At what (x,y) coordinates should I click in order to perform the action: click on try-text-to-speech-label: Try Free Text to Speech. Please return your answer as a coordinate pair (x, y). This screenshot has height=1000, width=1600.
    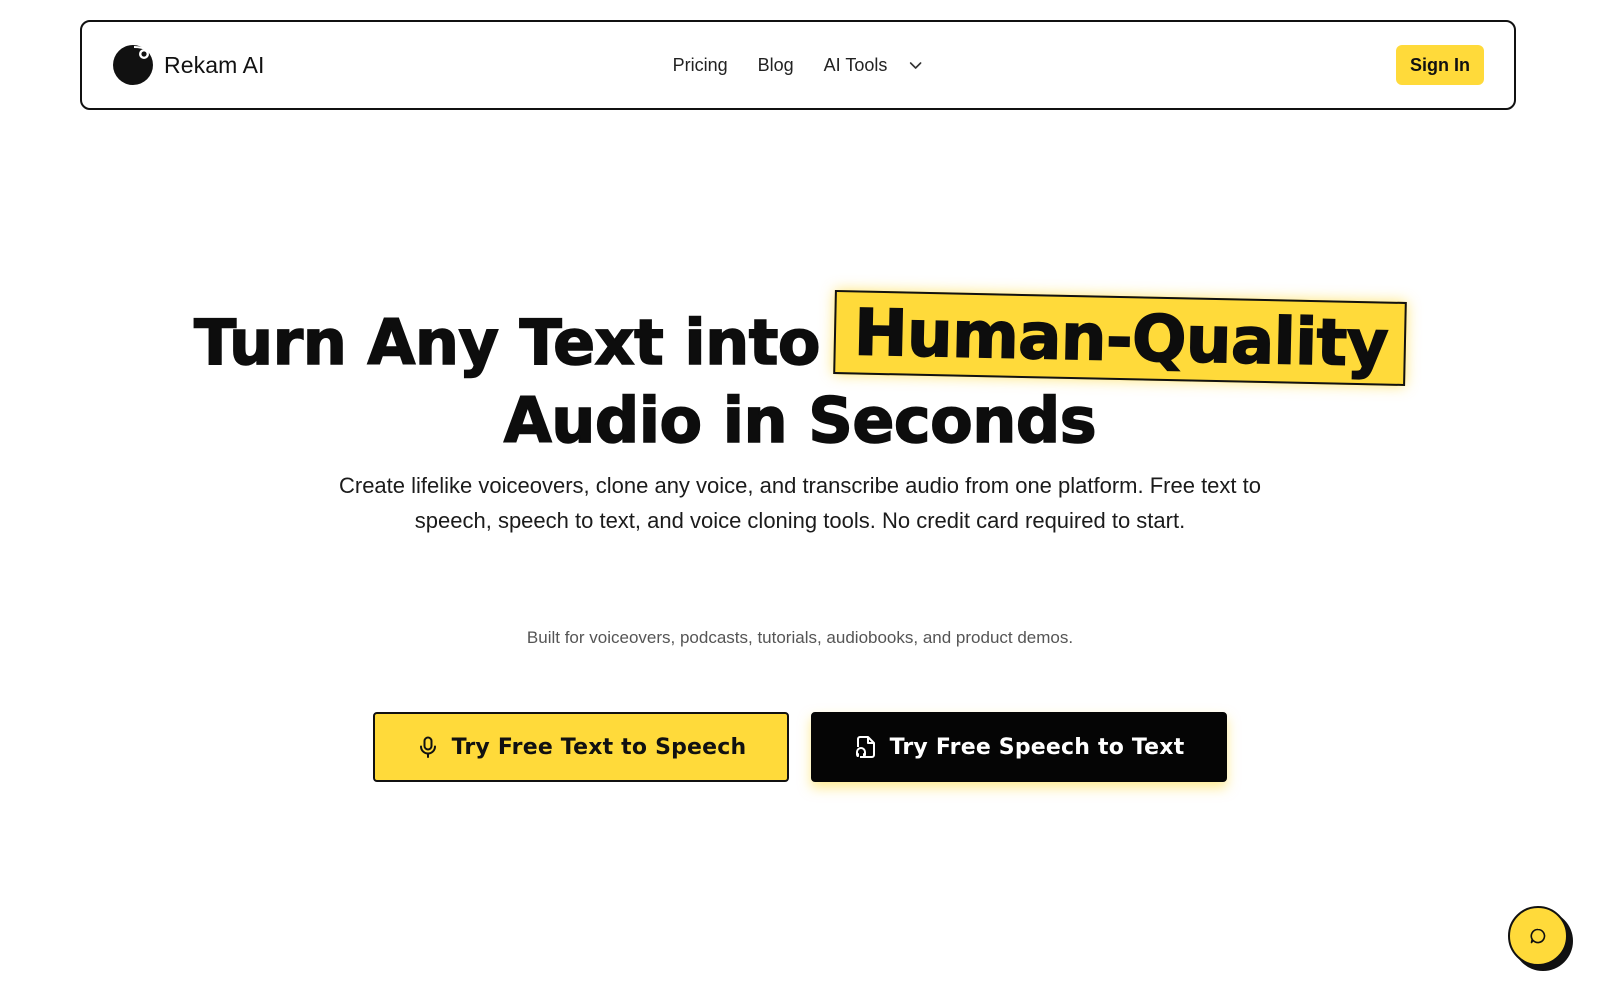
    Looking at the image, I should click on (599, 747).